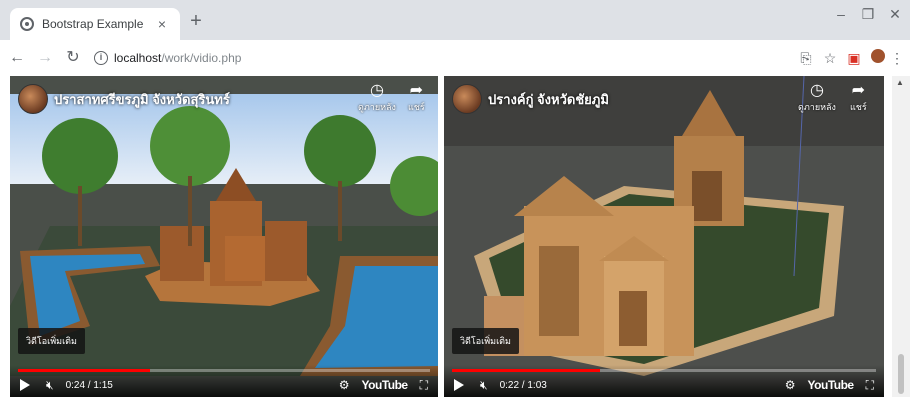 This screenshot has width=910, height=397. Describe the element at coordinates (806, 58) in the screenshot. I see `translate-icon: ⎘` at that location.